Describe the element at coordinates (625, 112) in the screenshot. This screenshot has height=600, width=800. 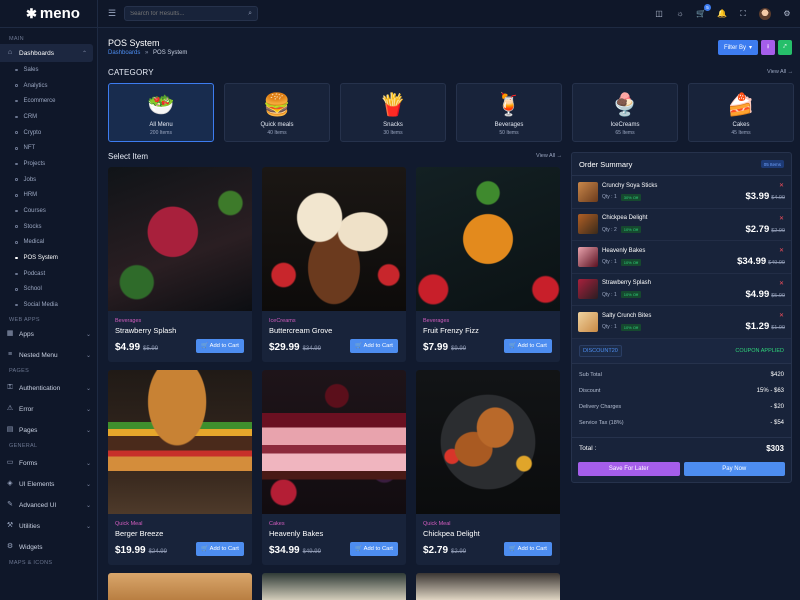
I see `category-card-icecreams: 🍨 IceCreams 65 Items` at that location.